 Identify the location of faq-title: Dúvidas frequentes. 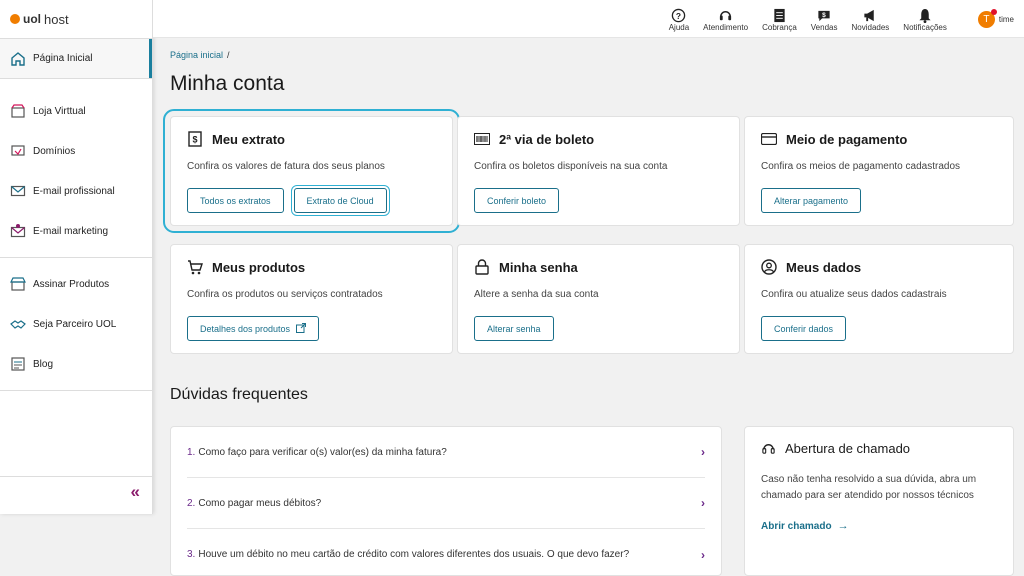
(239, 394).